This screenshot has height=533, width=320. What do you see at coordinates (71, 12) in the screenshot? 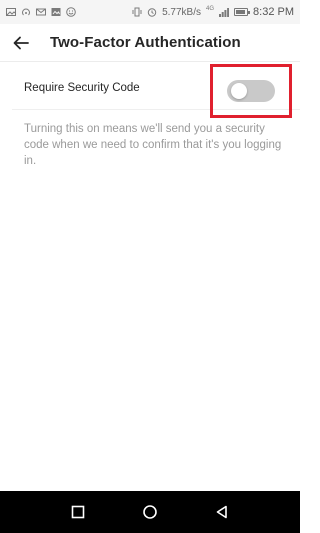
I see `smile-icon` at bounding box center [71, 12].